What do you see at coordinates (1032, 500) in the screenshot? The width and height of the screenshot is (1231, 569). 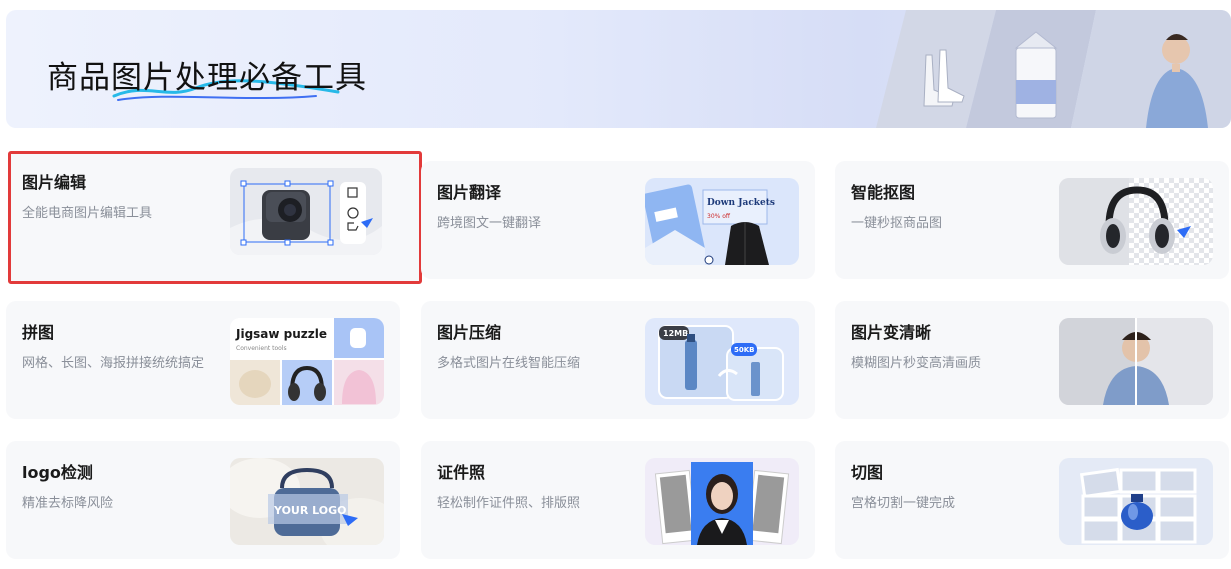 I see `tool-card-slice: 切图 宫格切割一键完成` at bounding box center [1032, 500].